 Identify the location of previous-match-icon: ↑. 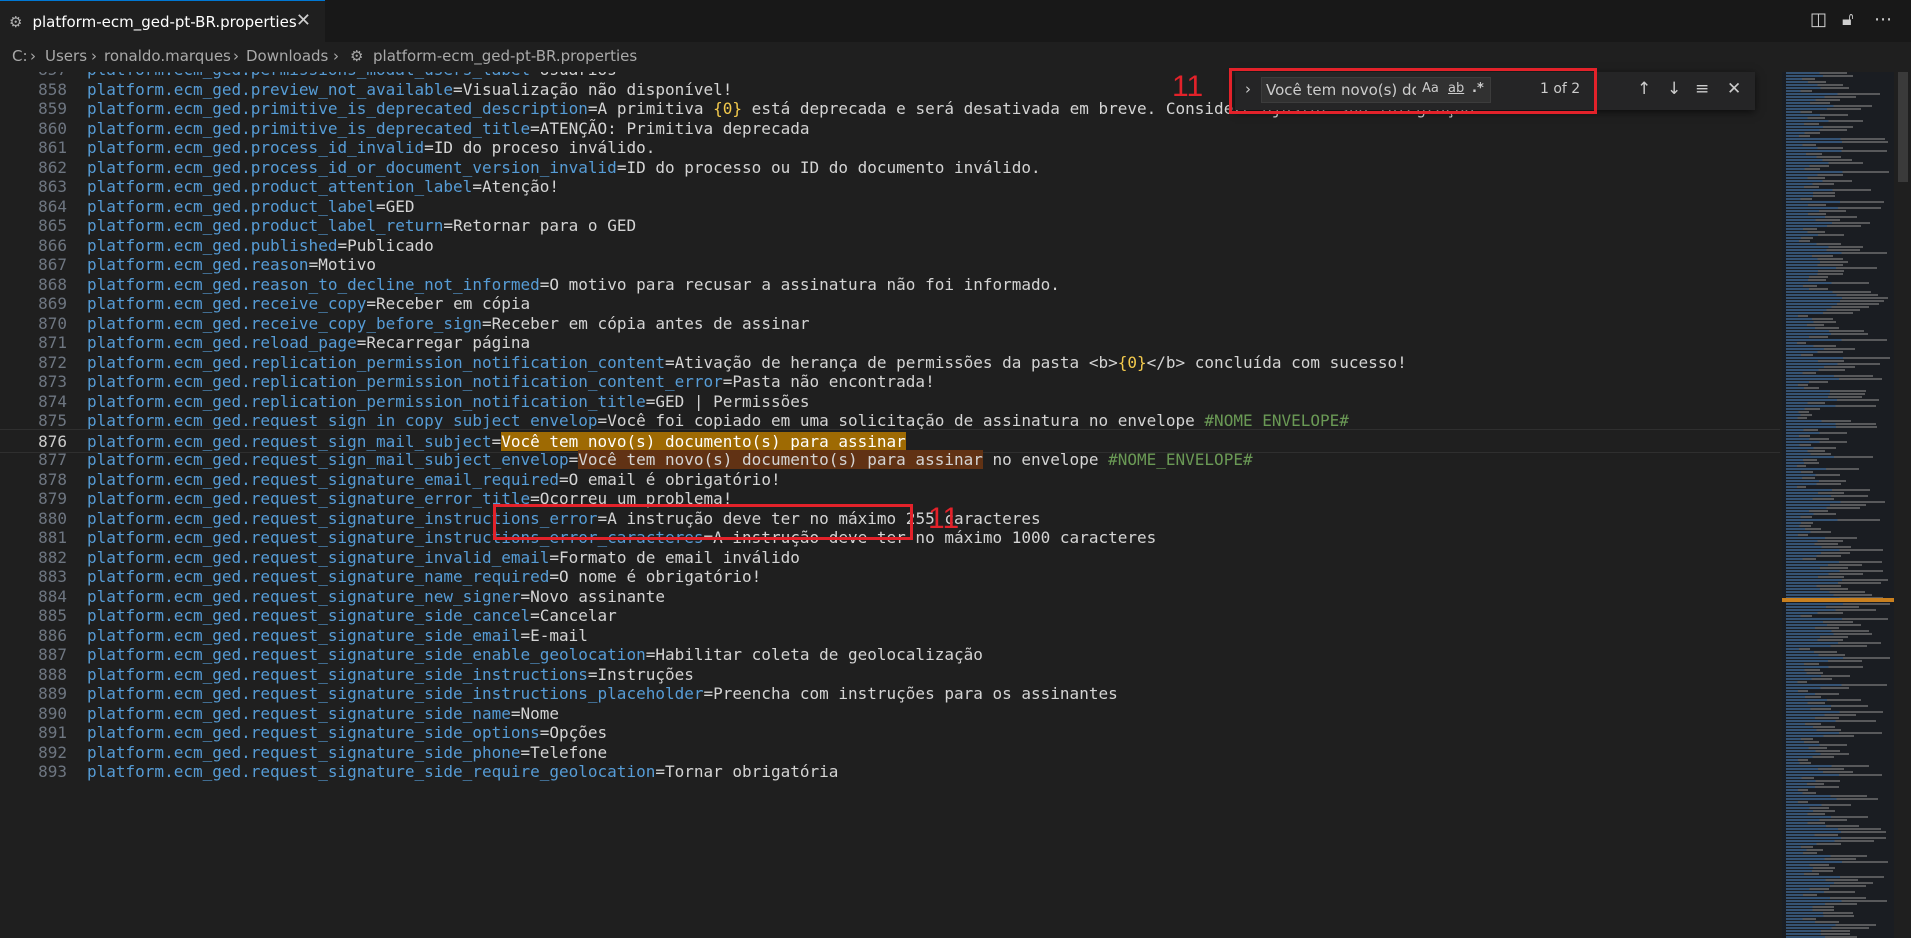
(1644, 89).